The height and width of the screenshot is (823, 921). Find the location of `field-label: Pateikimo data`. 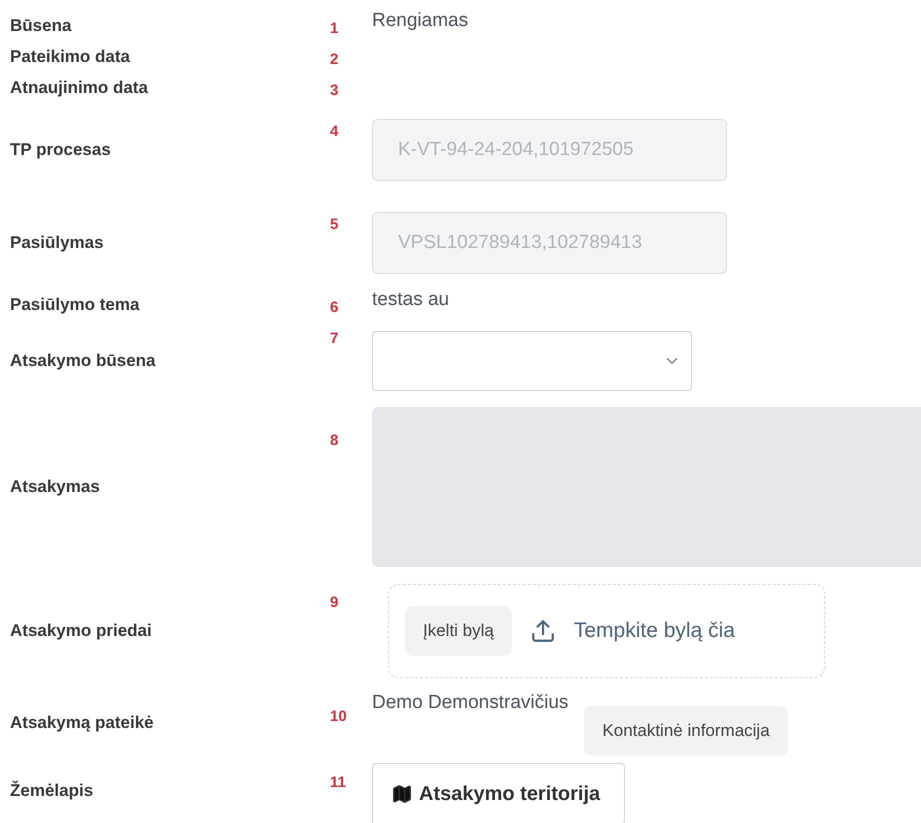

field-label: Pateikimo data is located at coordinates (70, 56).